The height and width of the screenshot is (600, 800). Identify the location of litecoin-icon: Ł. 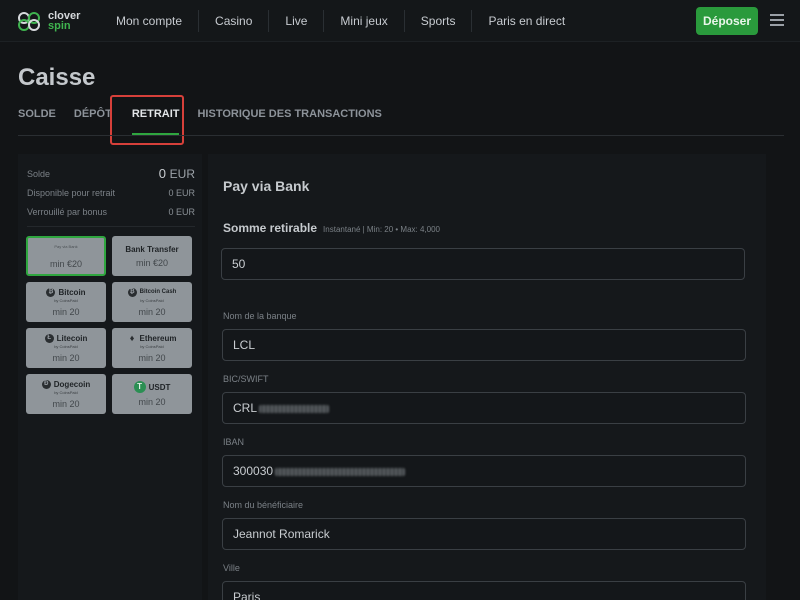
(49, 338).